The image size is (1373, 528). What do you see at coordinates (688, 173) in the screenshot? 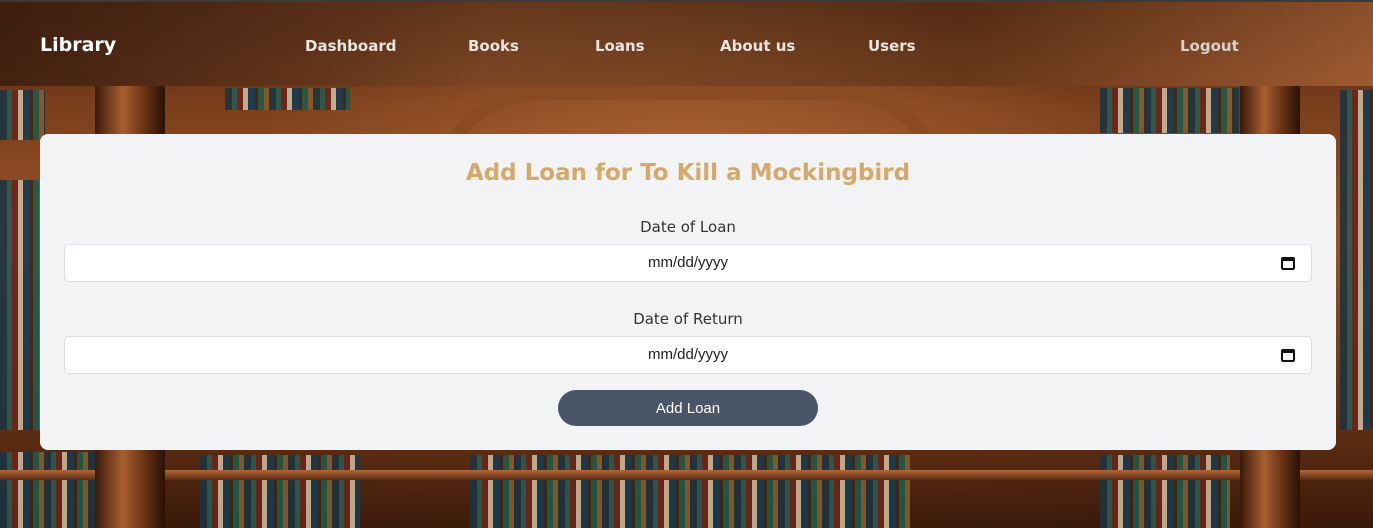
I see `form-title: Add Loan for To Kill a Mockingbird` at bounding box center [688, 173].